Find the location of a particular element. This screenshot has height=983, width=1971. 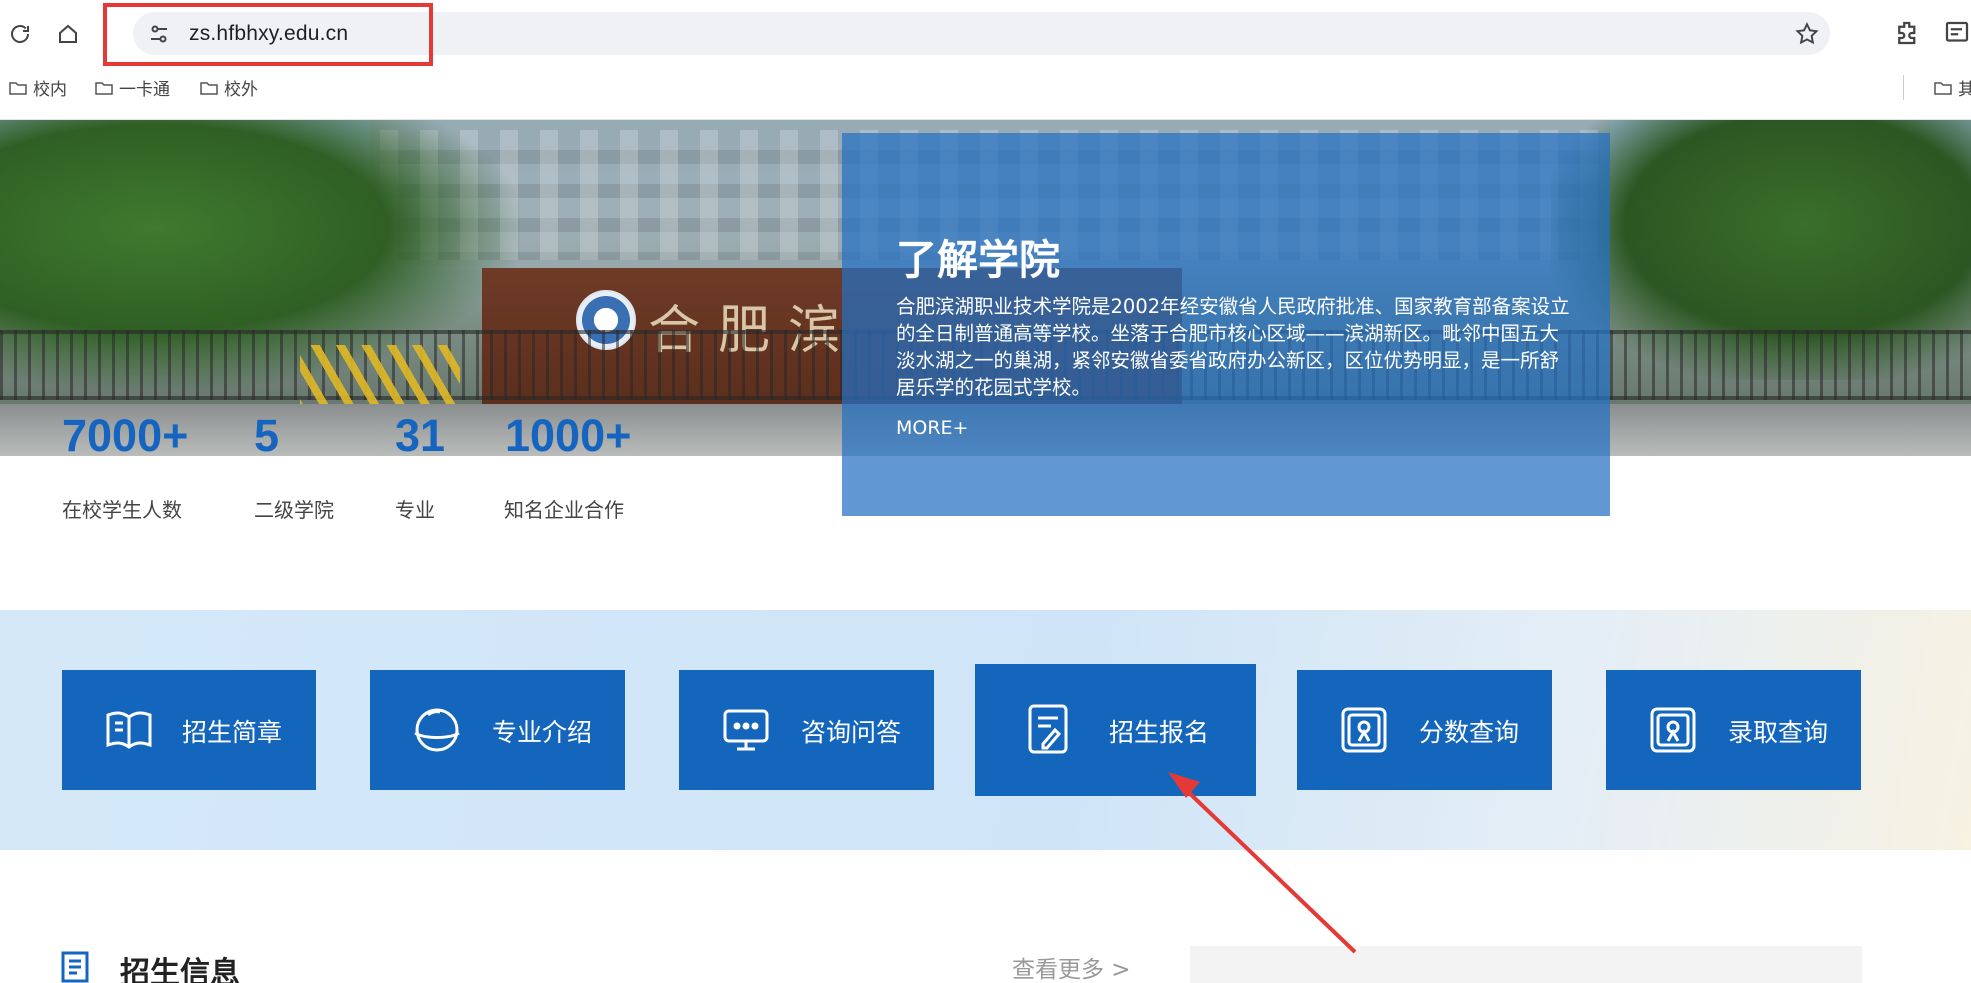

url-highlight-annotation is located at coordinates (268, 34).